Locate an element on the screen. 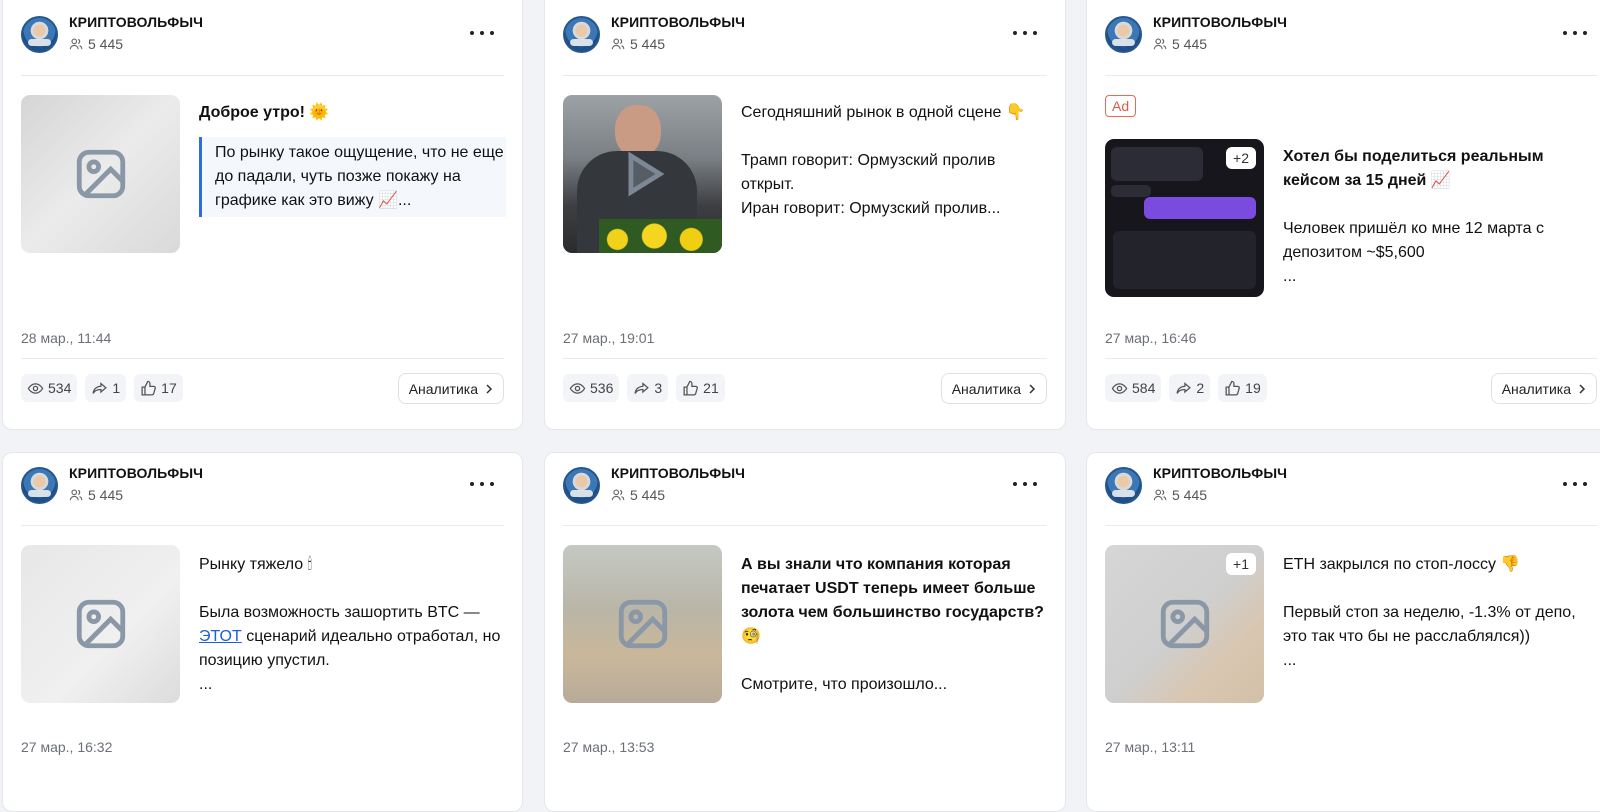 This screenshot has width=1600, height=812. thumbs-up-icon is located at coordinates (691, 388).